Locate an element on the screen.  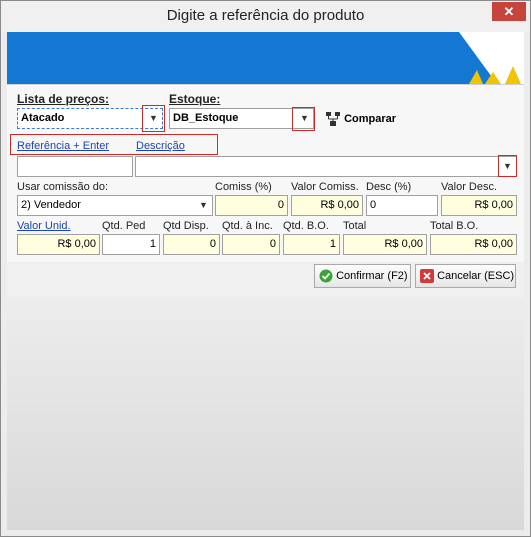
description-link: Descrição is located at coordinates (160, 146).